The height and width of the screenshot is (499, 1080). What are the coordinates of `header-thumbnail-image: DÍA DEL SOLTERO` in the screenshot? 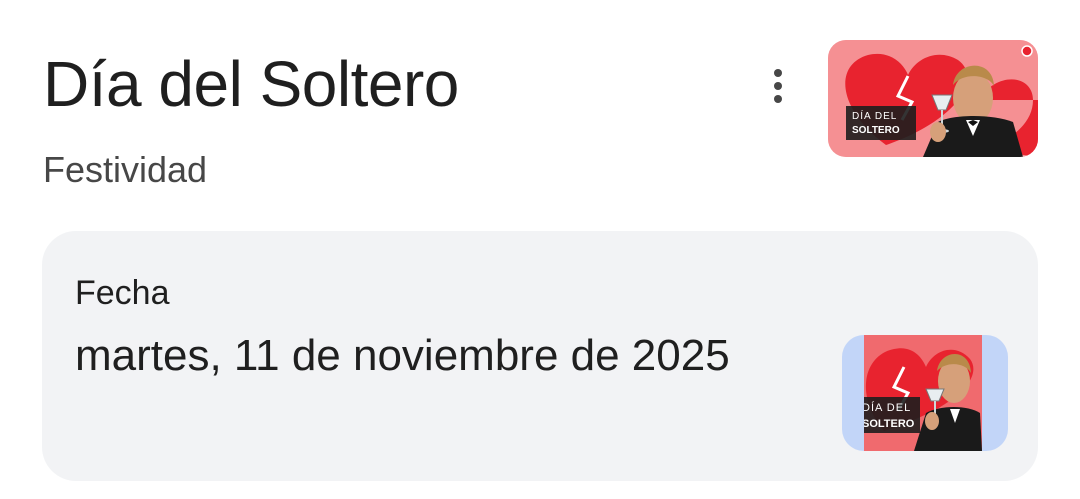 It's located at (933, 98).